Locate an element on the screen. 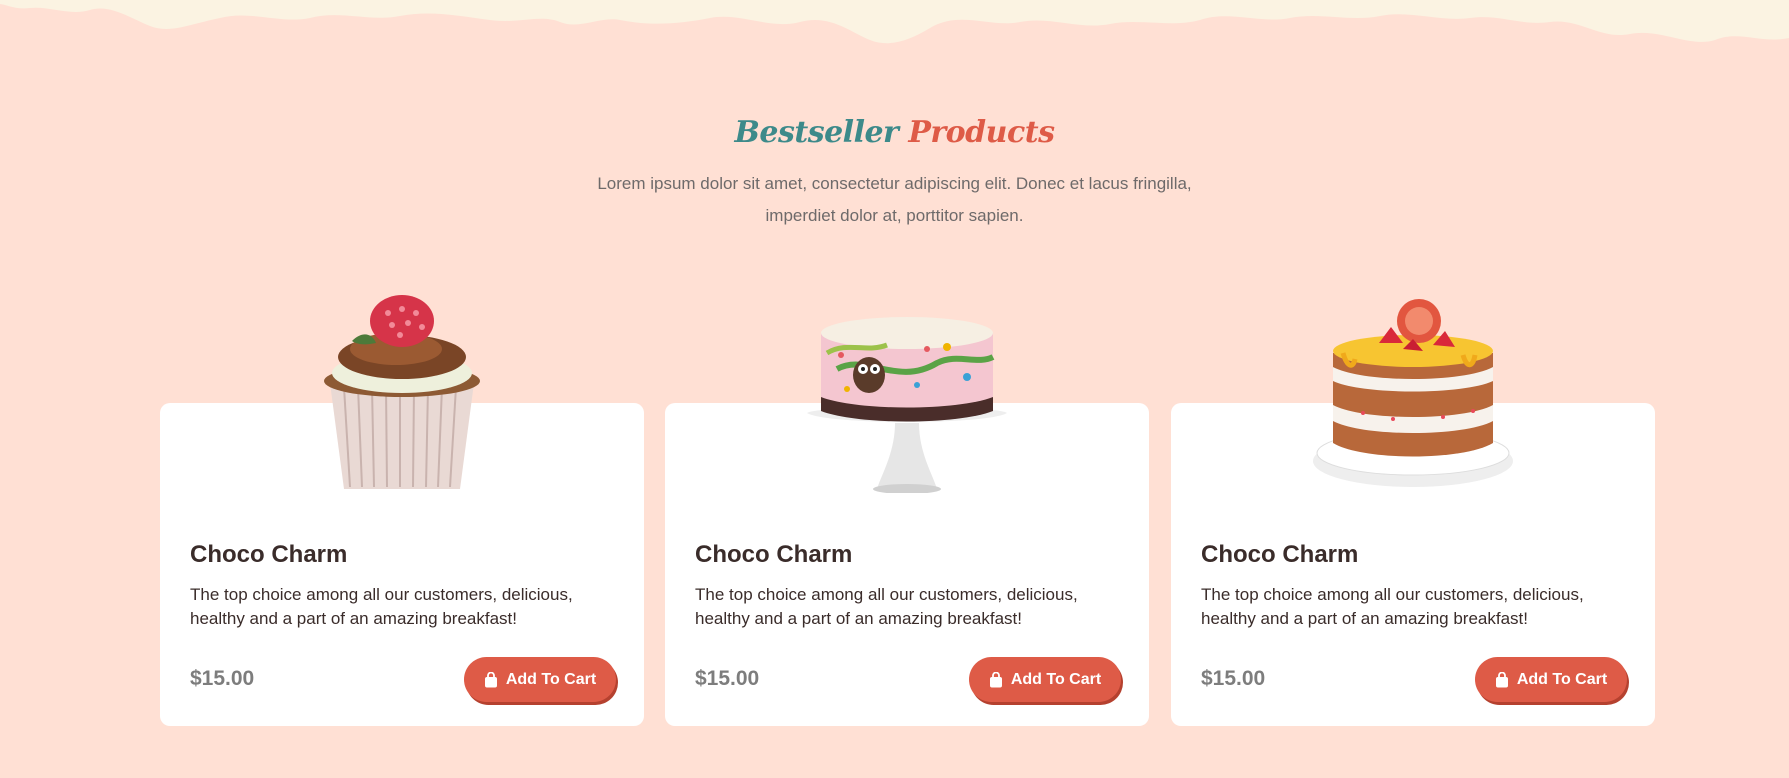 The height and width of the screenshot is (778, 1789). section-title: Bestseller Products is located at coordinates (894, 133).